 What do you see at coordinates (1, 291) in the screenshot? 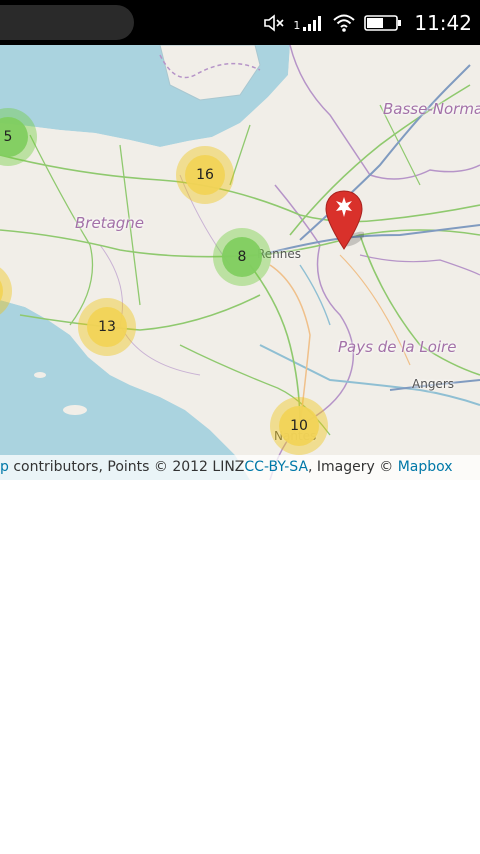
I see `cluster-count-hidden` at bounding box center [1, 291].